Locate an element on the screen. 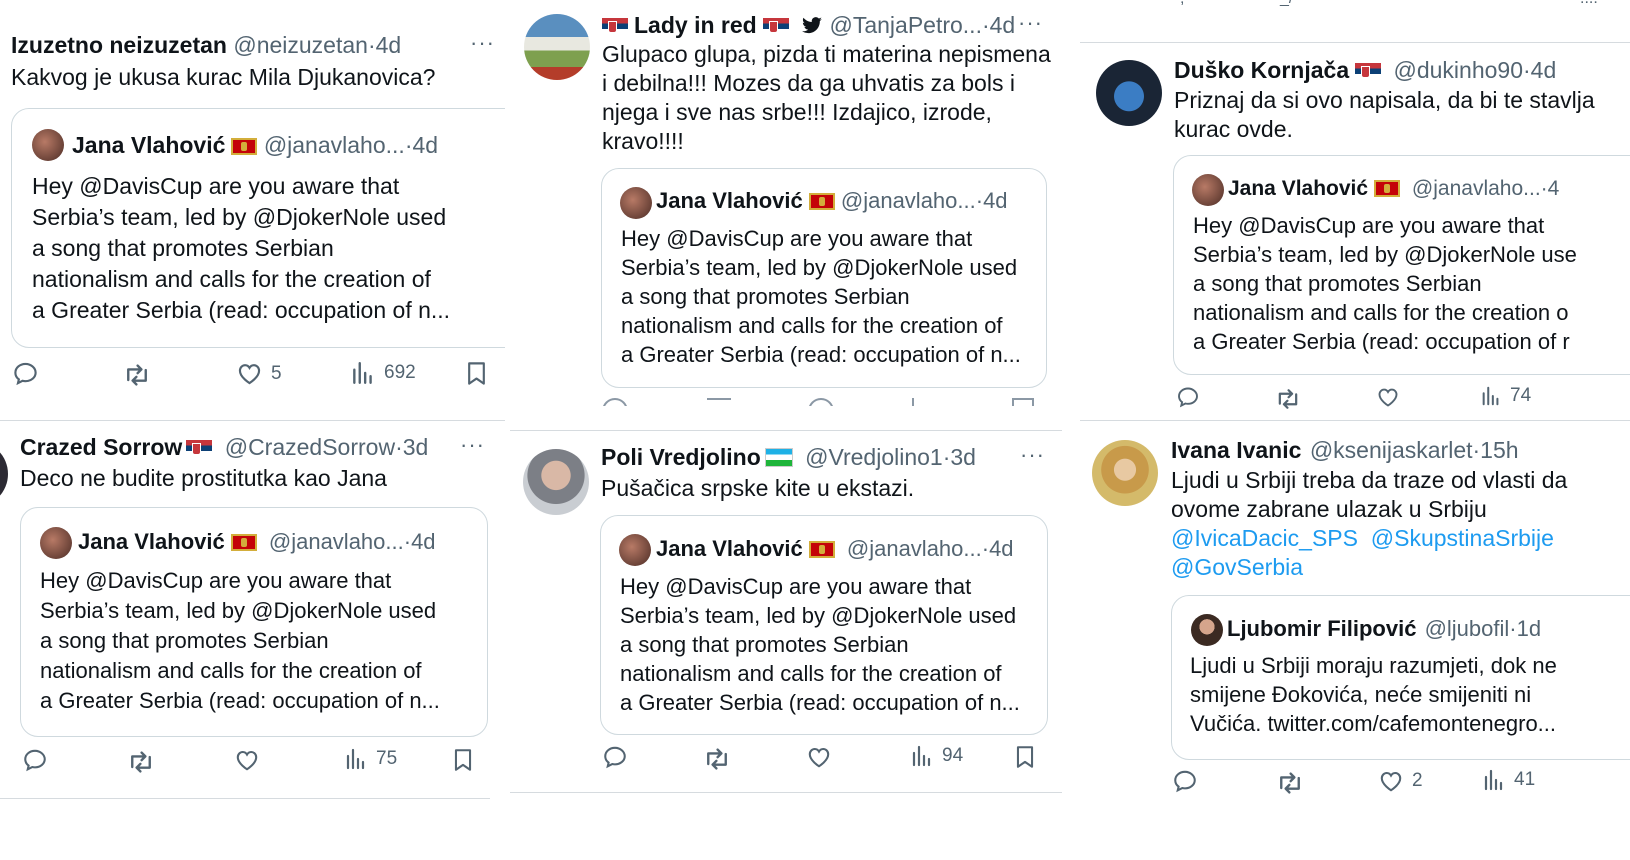 The width and height of the screenshot is (1630, 860). tweet-text: Deco ne budite prostitutka kao Jana is located at coordinates (203, 478).